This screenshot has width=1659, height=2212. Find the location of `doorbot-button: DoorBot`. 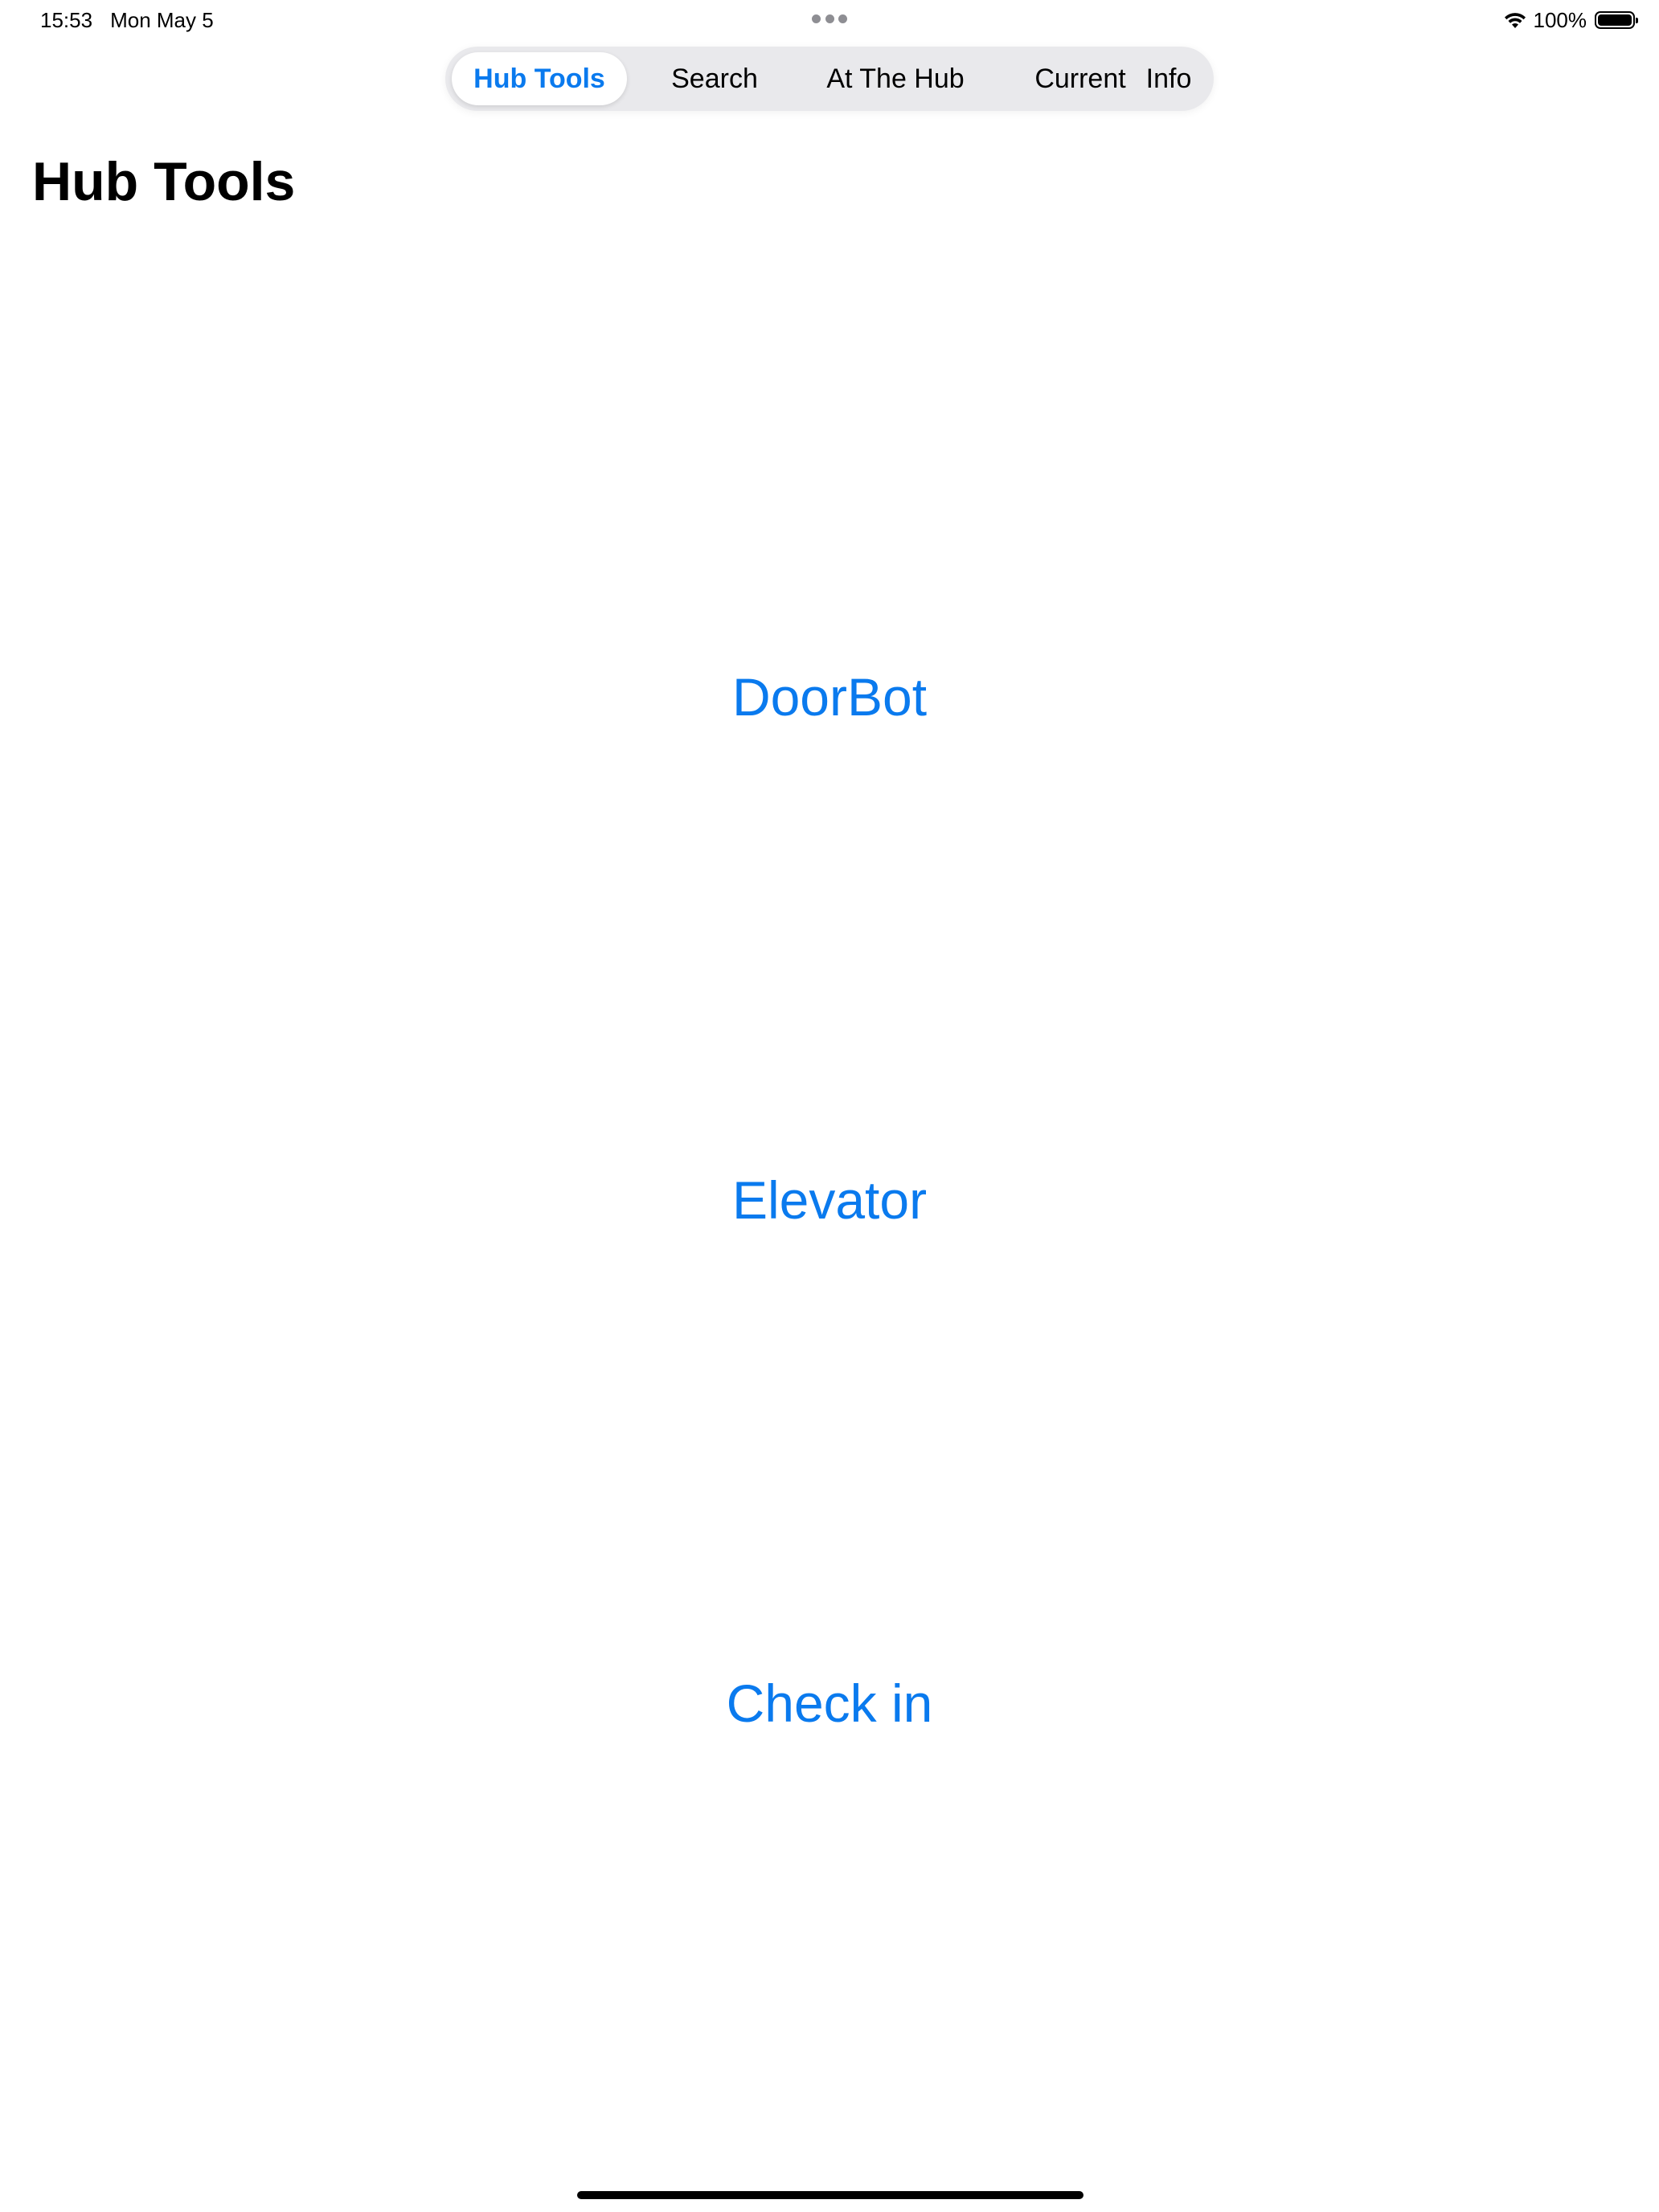

doorbot-button: DoorBot is located at coordinates (829, 697).